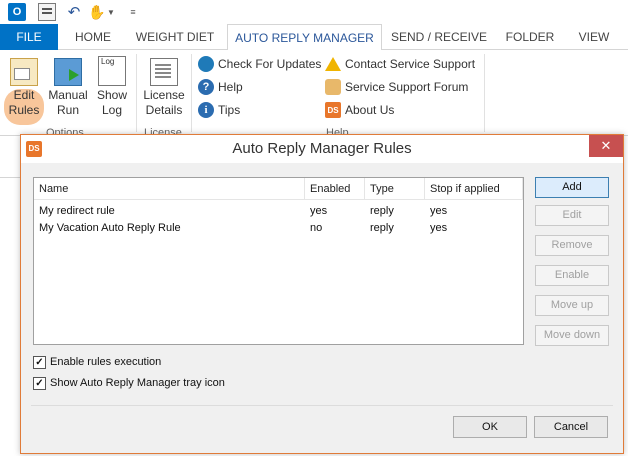  I want to click on help-button: ? Help, so click(220, 87).